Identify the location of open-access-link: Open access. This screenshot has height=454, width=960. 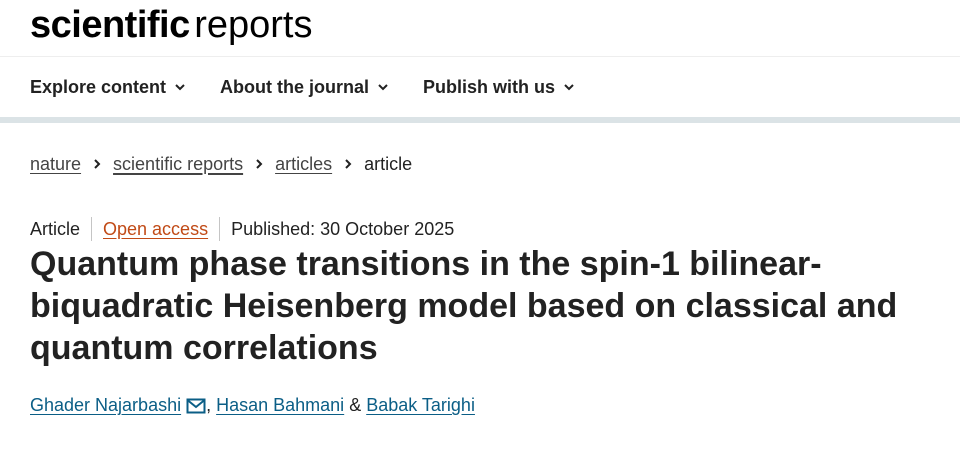
(155, 229).